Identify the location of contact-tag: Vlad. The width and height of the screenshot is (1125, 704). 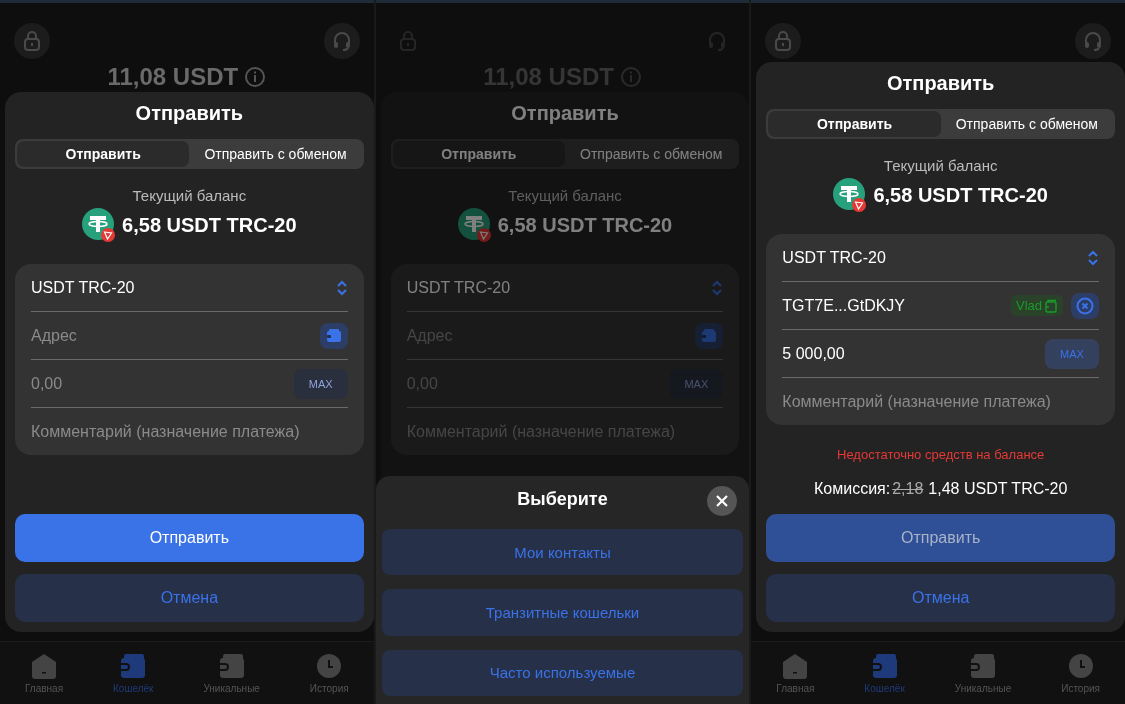
(1037, 305).